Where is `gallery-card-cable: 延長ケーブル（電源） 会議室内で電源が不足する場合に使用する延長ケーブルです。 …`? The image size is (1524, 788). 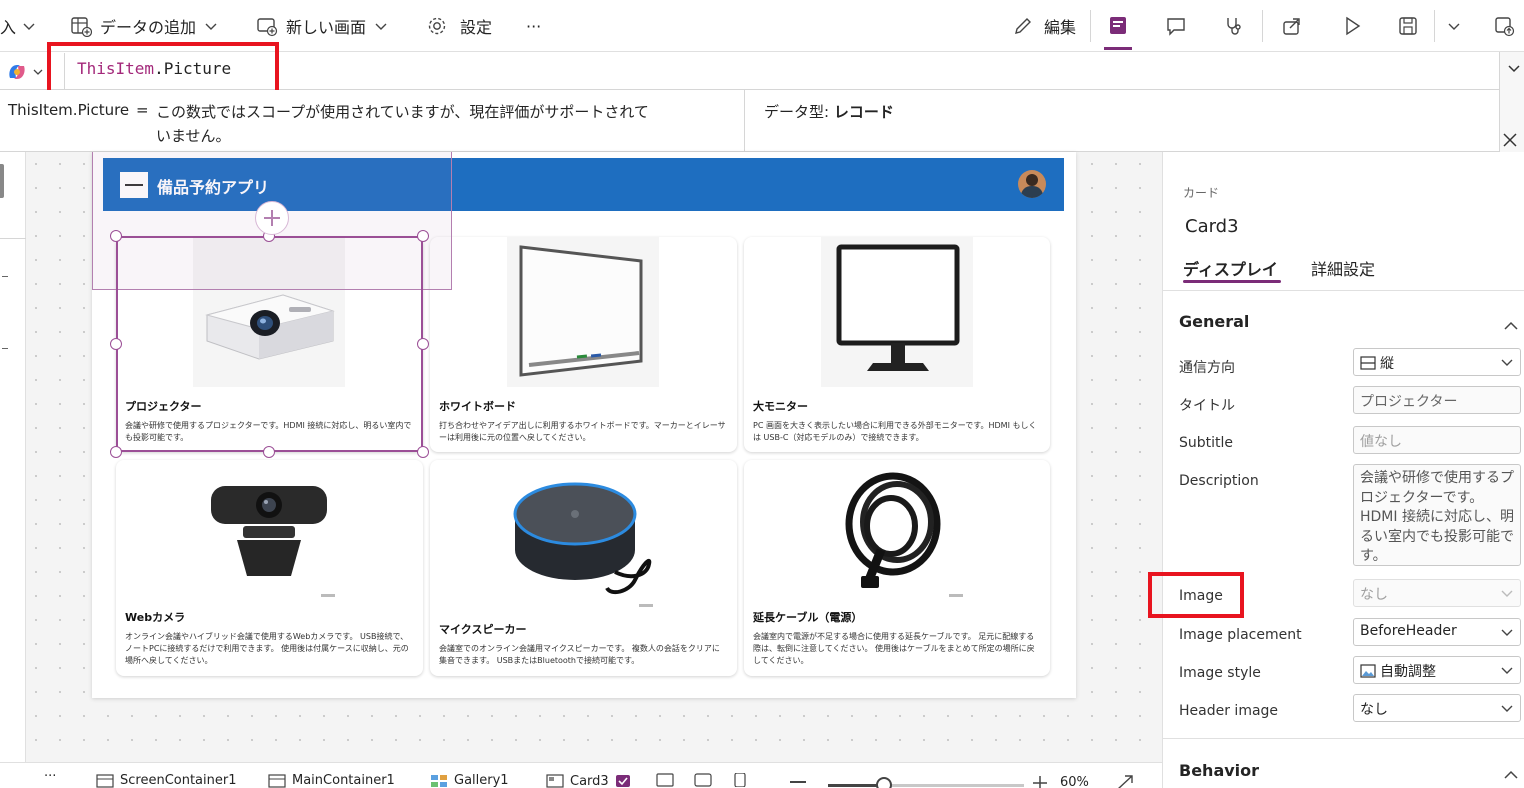 gallery-card-cable: 延長ケーブル（電源） 会議室内で電源が不足する場合に使用する延長ケーブルです。 … is located at coordinates (897, 568).